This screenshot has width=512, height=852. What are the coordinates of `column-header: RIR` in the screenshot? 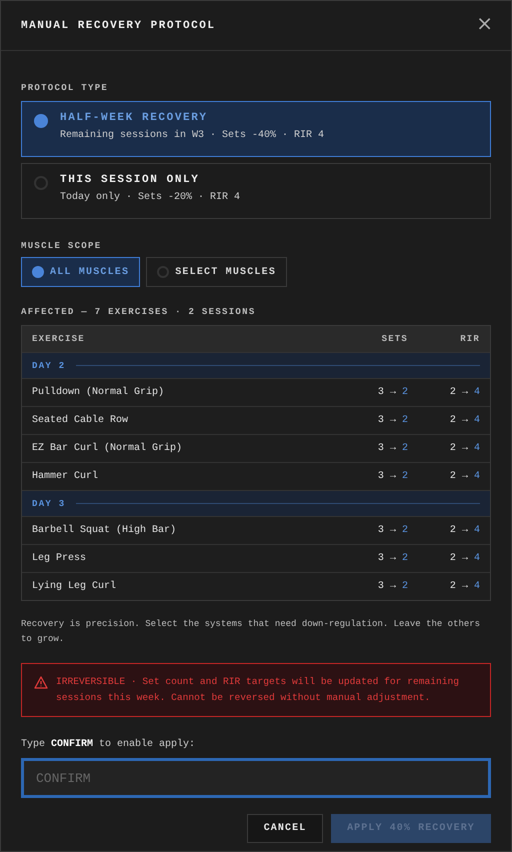 It's located at (469, 339).